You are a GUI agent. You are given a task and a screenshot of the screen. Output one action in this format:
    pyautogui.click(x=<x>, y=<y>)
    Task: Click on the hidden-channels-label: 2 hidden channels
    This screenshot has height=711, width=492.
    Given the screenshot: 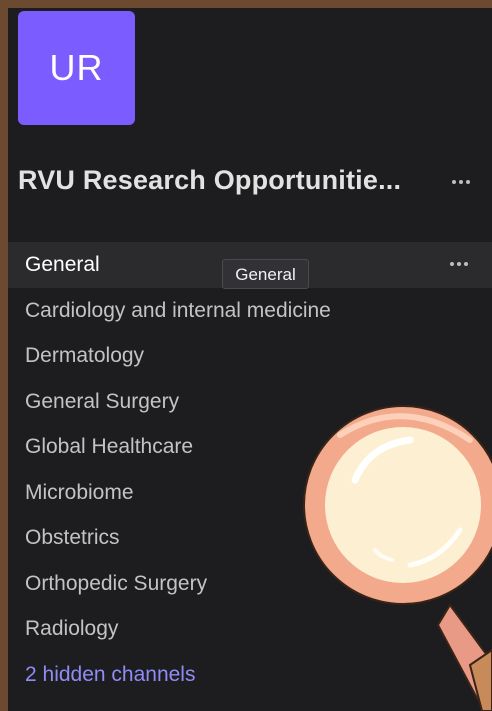 What is the action you would take?
    pyautogui.click(x=110, y=674)
    